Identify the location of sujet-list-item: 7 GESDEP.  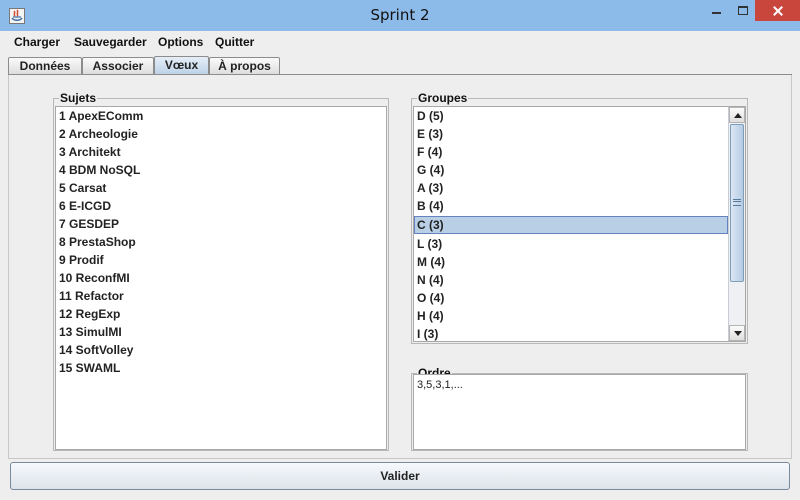
(221, 224).